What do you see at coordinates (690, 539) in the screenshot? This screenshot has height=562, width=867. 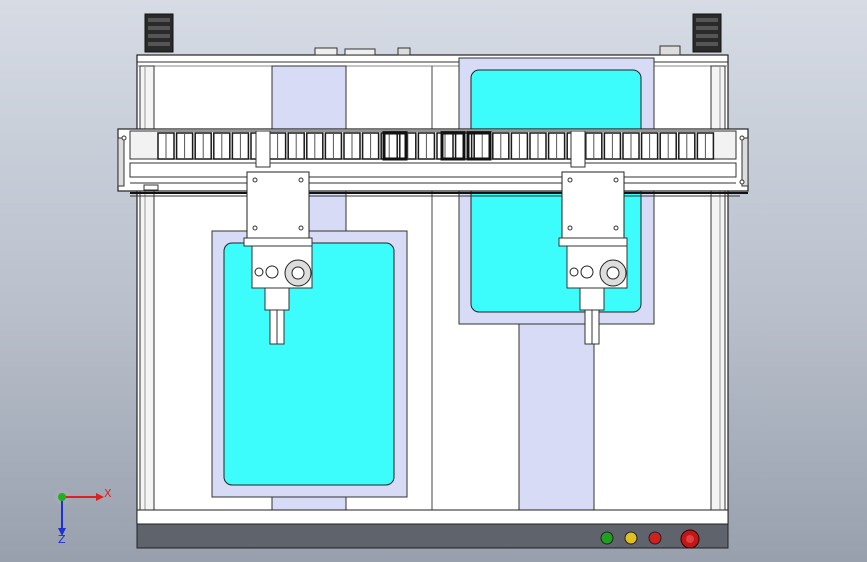 I see `emergency-stop-button` at bounding box center [690, 539].